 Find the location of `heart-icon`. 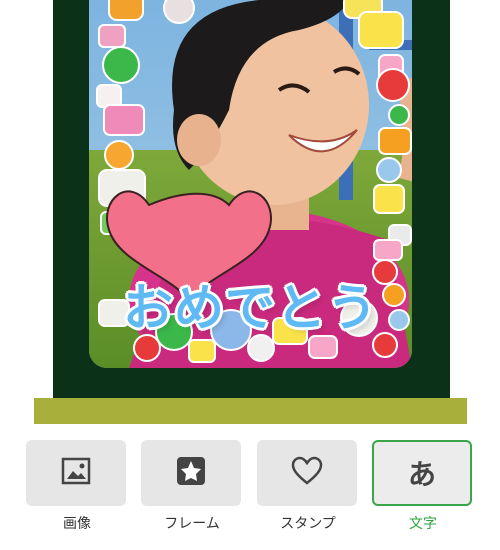

heart-icon is located at coordinates (307, 473).